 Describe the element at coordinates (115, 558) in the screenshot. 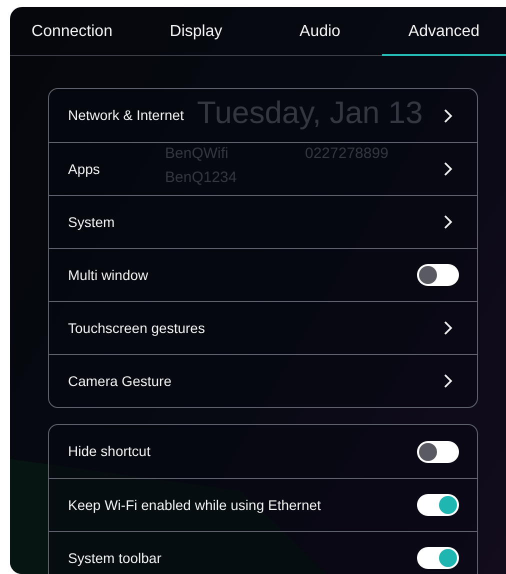

I see `row-label: System toolbar` at that location.